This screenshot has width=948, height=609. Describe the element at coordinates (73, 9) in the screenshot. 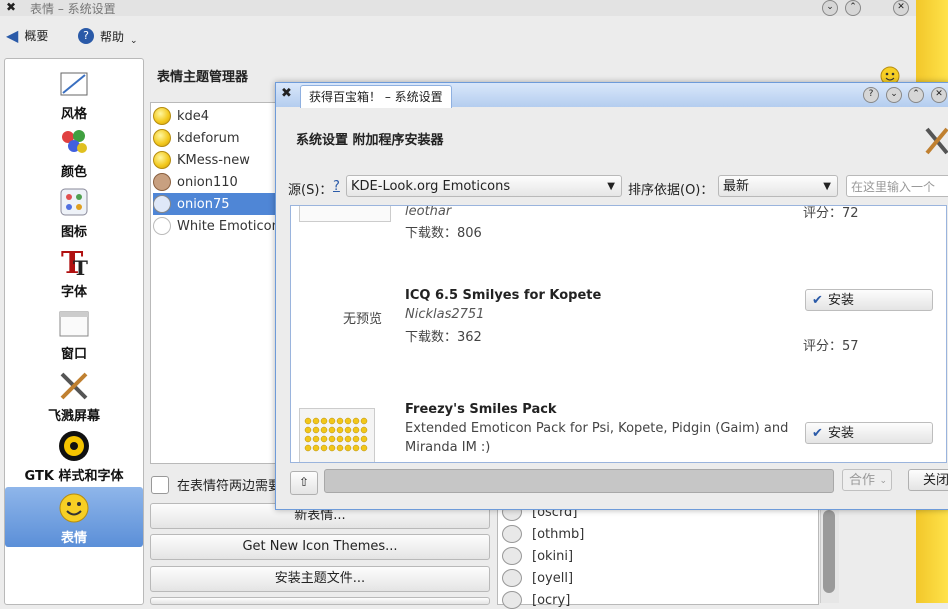

I see `window-title: 表情 – 系统设置` at that location.